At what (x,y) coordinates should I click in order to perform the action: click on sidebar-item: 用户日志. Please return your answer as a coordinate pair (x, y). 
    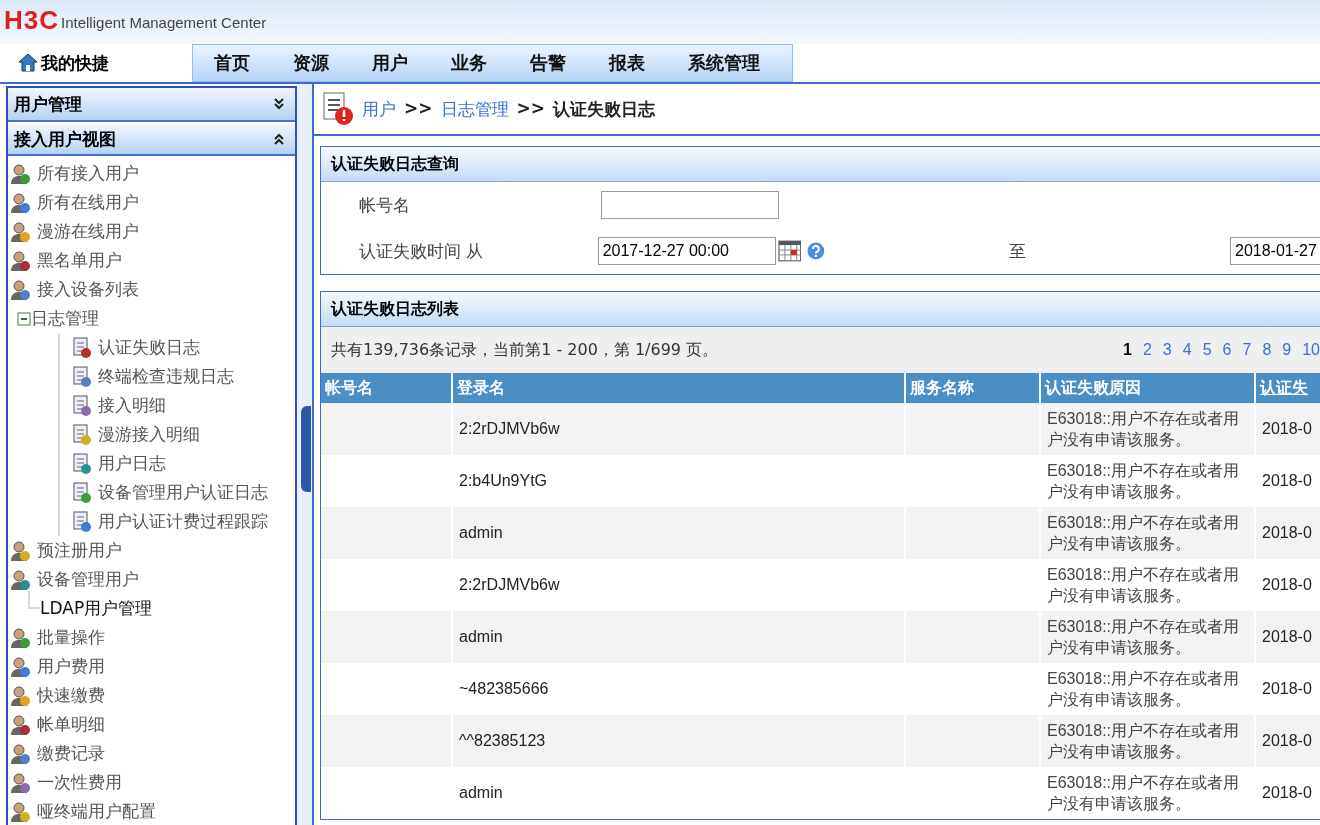
    Looking at the image, I should click on (177, 463).